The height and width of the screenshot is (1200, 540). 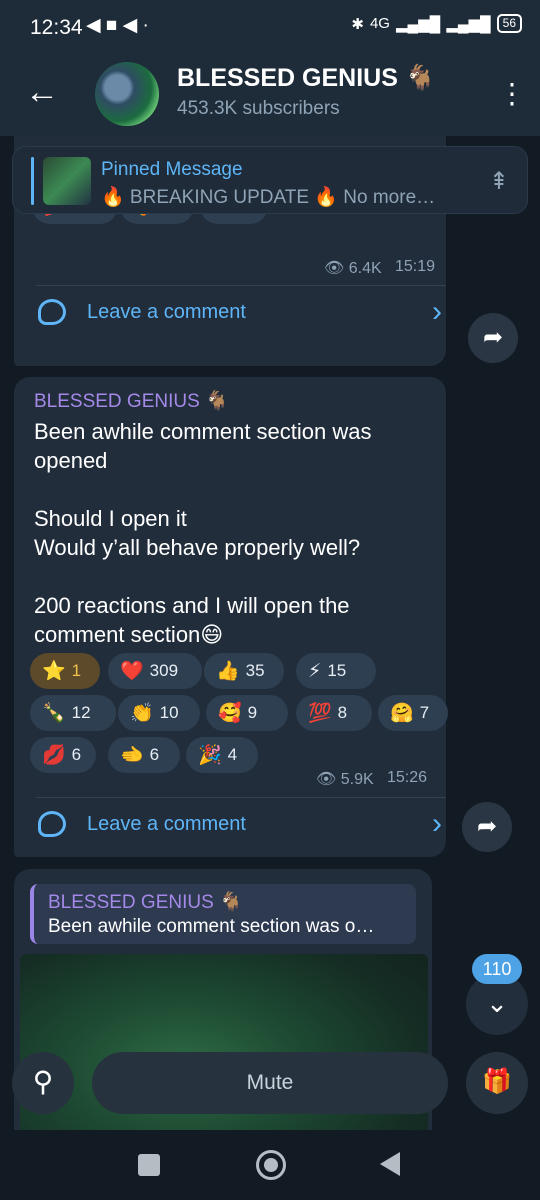 What do you see at coordinates (172, 169) in the screenshot?
I see `pinned-title: Pinned Message` at bounding box center [172, 169].